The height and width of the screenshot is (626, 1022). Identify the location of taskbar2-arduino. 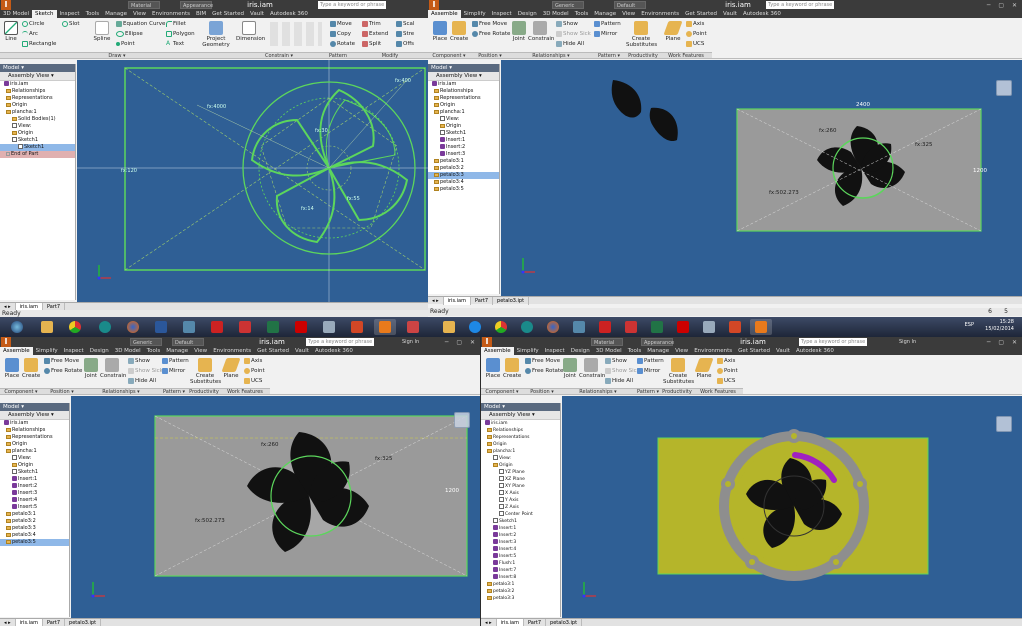
(527, 327).